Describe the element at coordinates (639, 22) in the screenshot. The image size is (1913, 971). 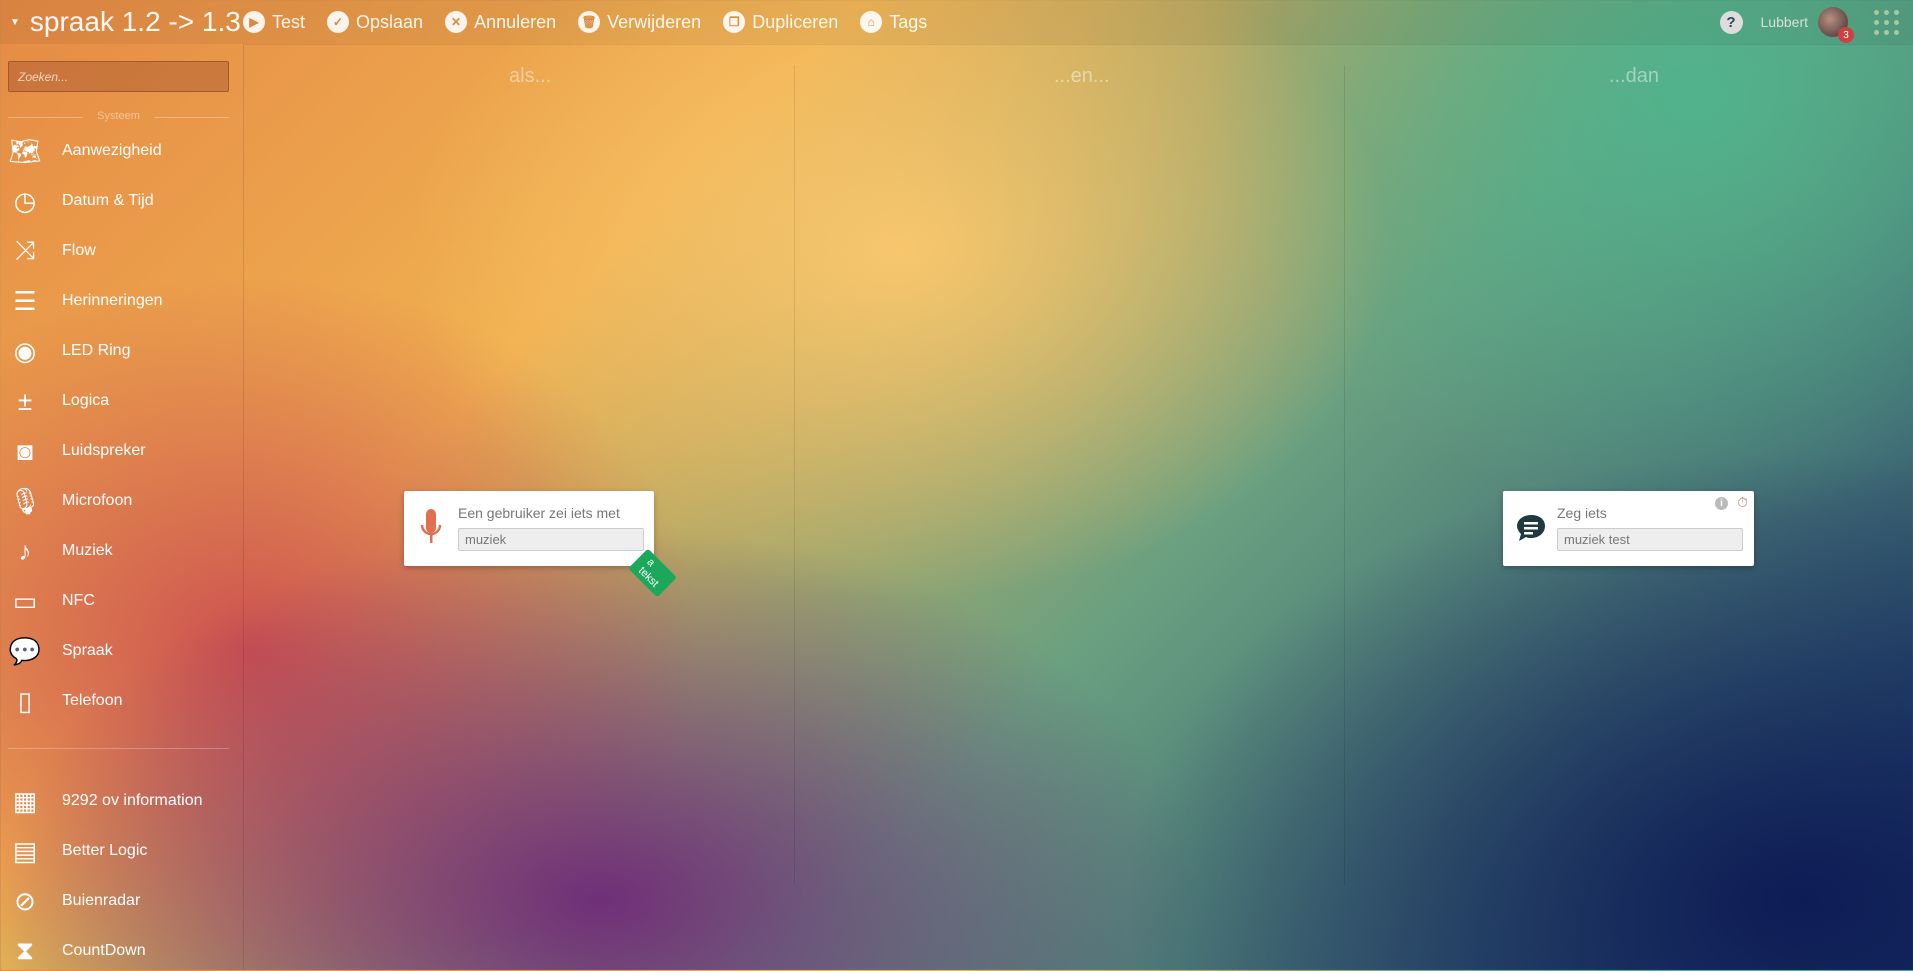
I see `delete-button: 🗑 Verwijderen` at that location.